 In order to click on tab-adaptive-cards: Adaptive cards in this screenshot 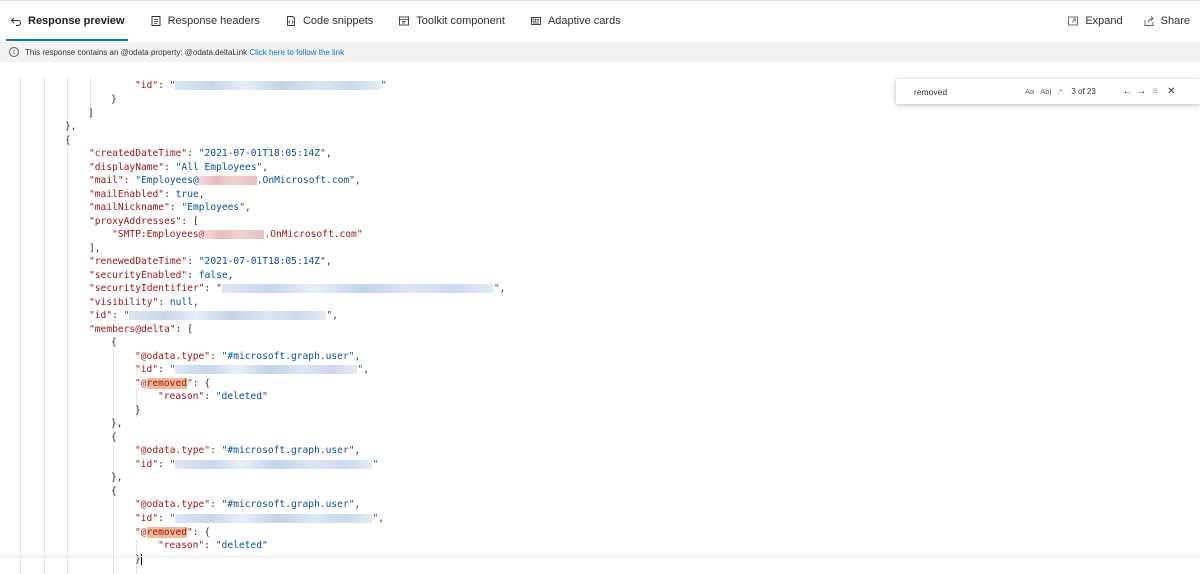, I will do `click(575, 21)`.